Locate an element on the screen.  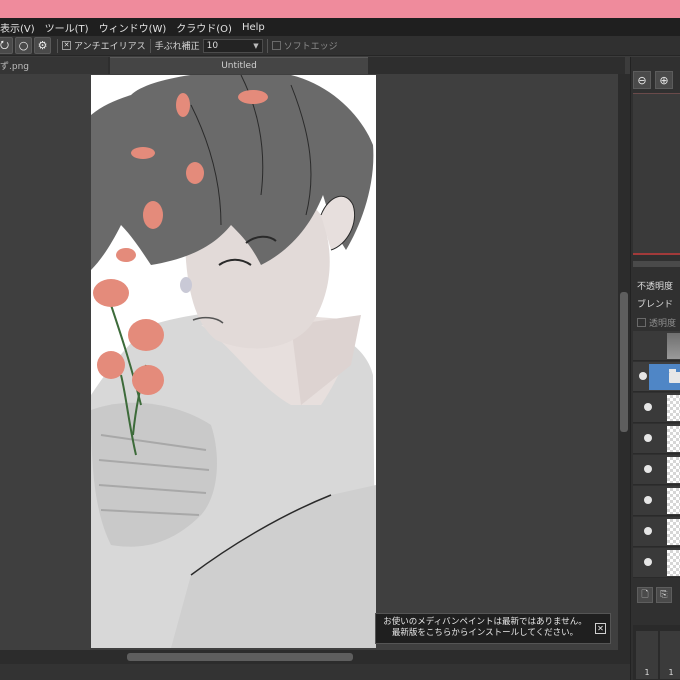
tool-options-bar: ⭮ ○ ⚙ ✕ アンチエイリアス 手ぶれ補正 10 ▼ ソフトエッジ is located at coordinates (340, 46).